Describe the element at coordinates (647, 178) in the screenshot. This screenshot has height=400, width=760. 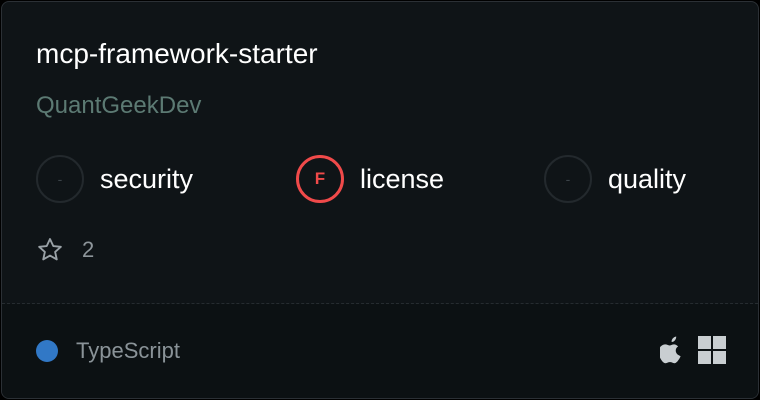
I see `quality-label: quality` at that location.